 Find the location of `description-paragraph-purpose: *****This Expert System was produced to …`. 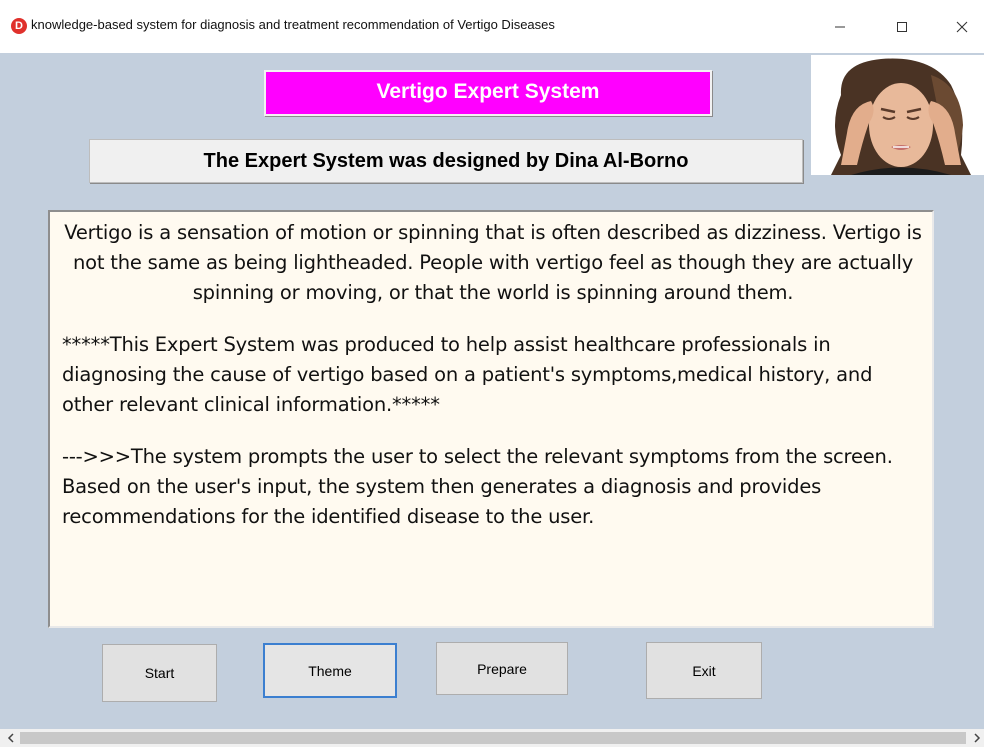

description-paragraph-purpose: *****This Expert System was produced to … is located at coordinates (467, 374).